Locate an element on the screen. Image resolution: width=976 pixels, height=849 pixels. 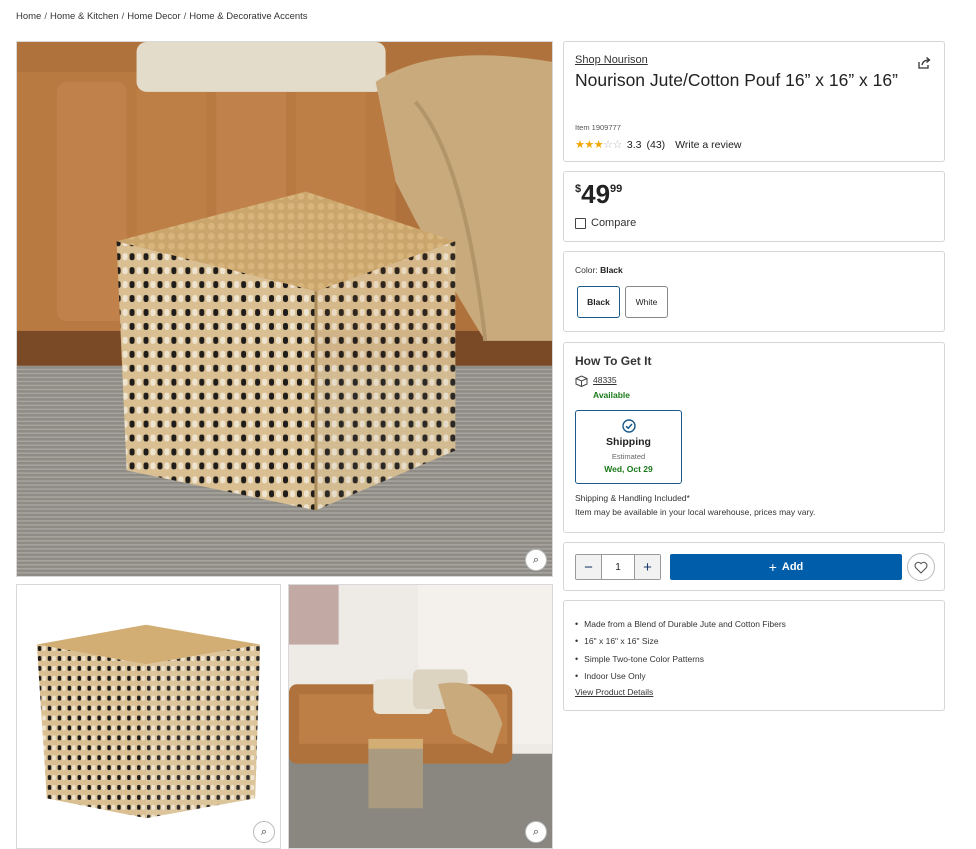
checkbox-icon is located at coordinates (580, 223).